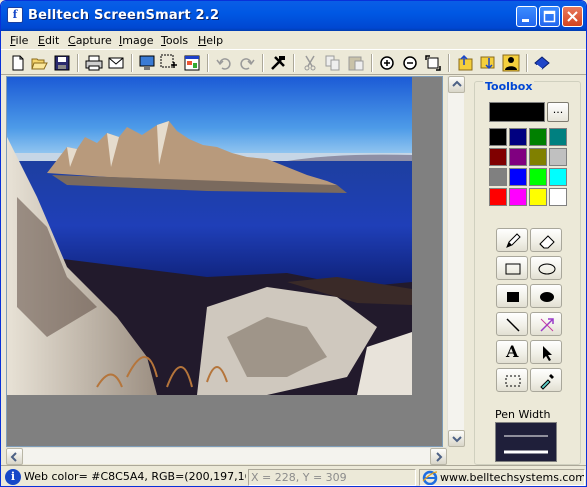 The width and height of the screenshot is (587, 487). What do you see at coordinates (40, 63) in the screenshot?
I see `open-button` at bounding box center [40, 63].